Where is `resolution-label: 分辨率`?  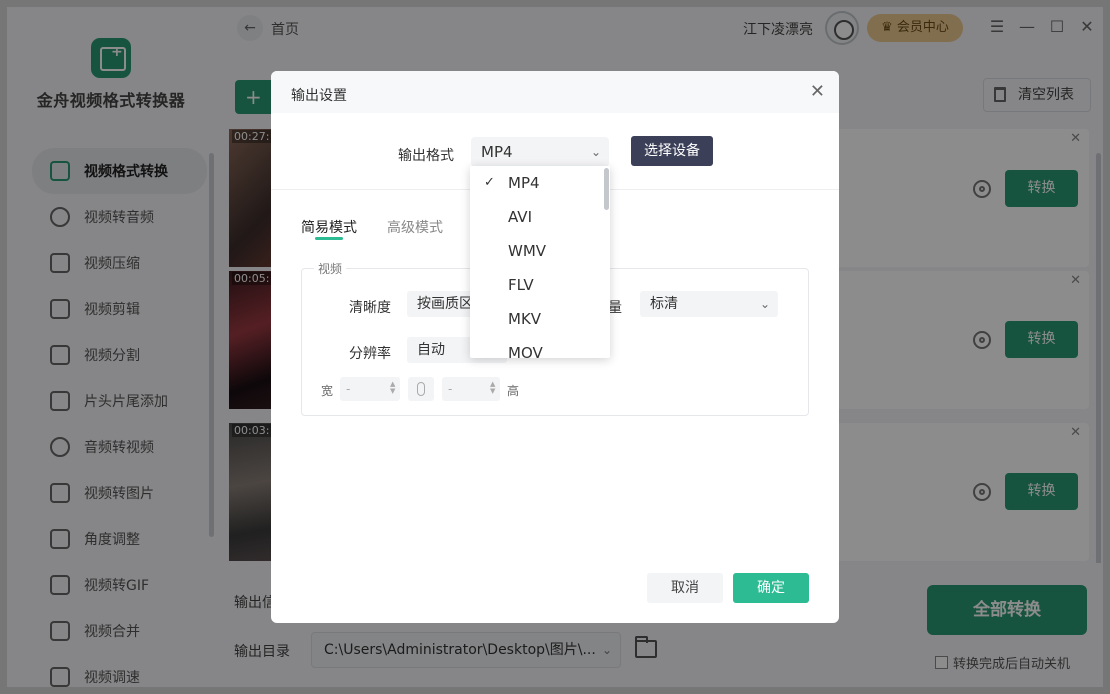
resolution-label: 分辨率 is located at coordinates (370, 354).